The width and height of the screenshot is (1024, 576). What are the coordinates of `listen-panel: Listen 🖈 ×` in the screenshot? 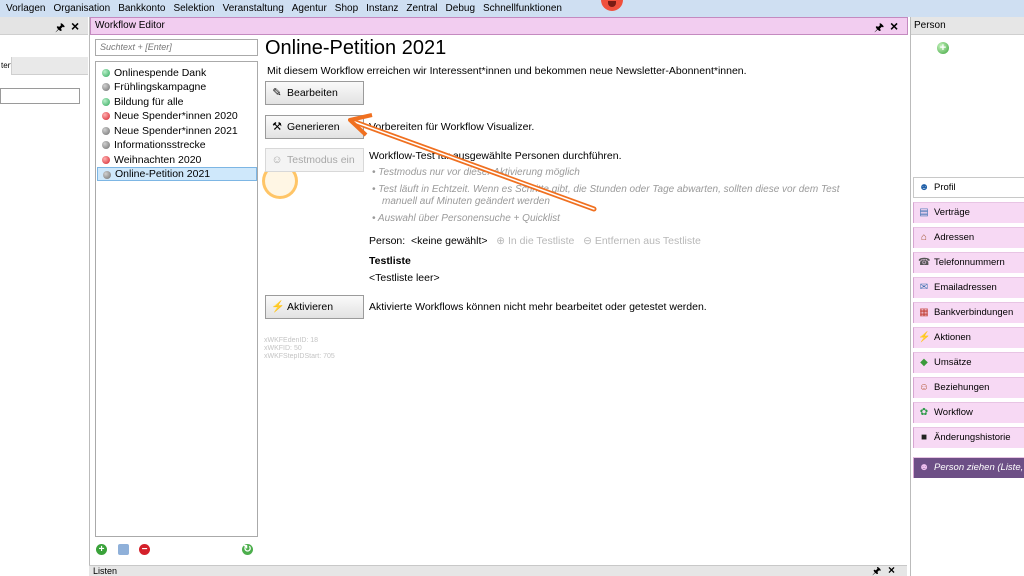 It's located at (498, 569).